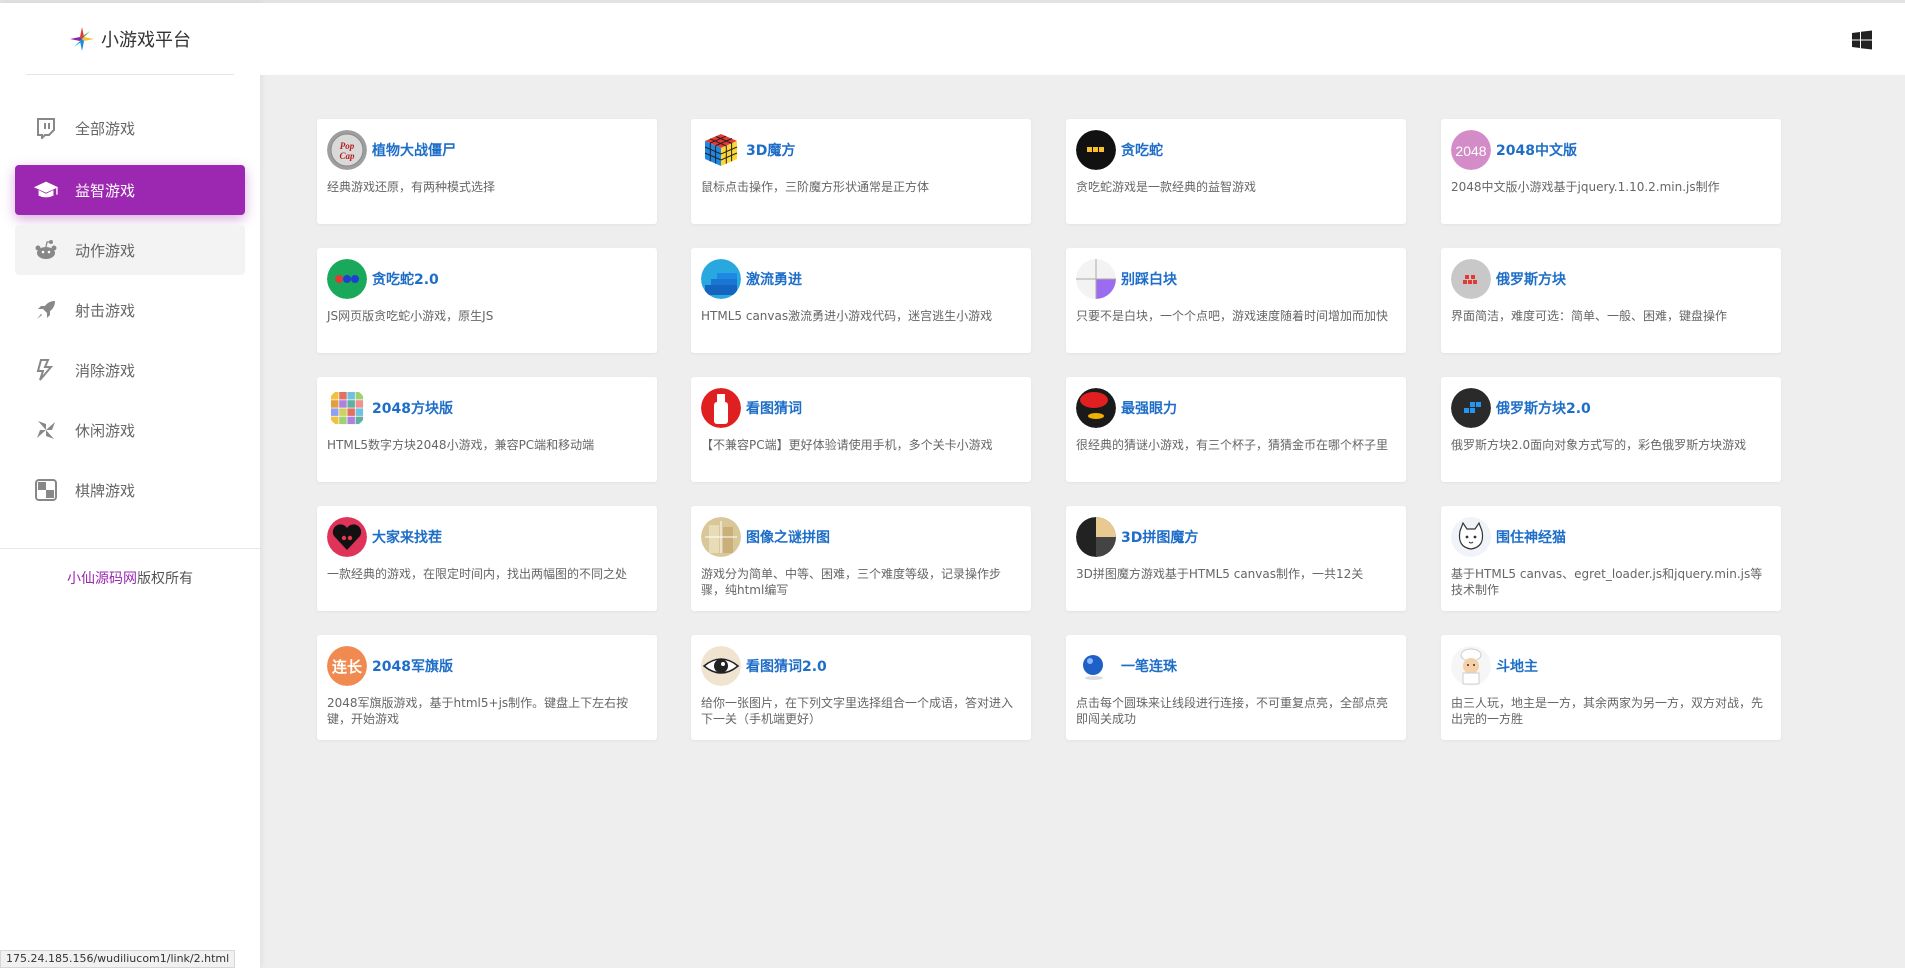 The width and height of the screenshot is (1905, 968). What do you see at coordinates (1236, 300) in the screenshot?
I see `game-card: 别踩白块 只要不是白块，一个个点吧，游戏速度随着时间增加而加快` at bounding box center [1236, 300].